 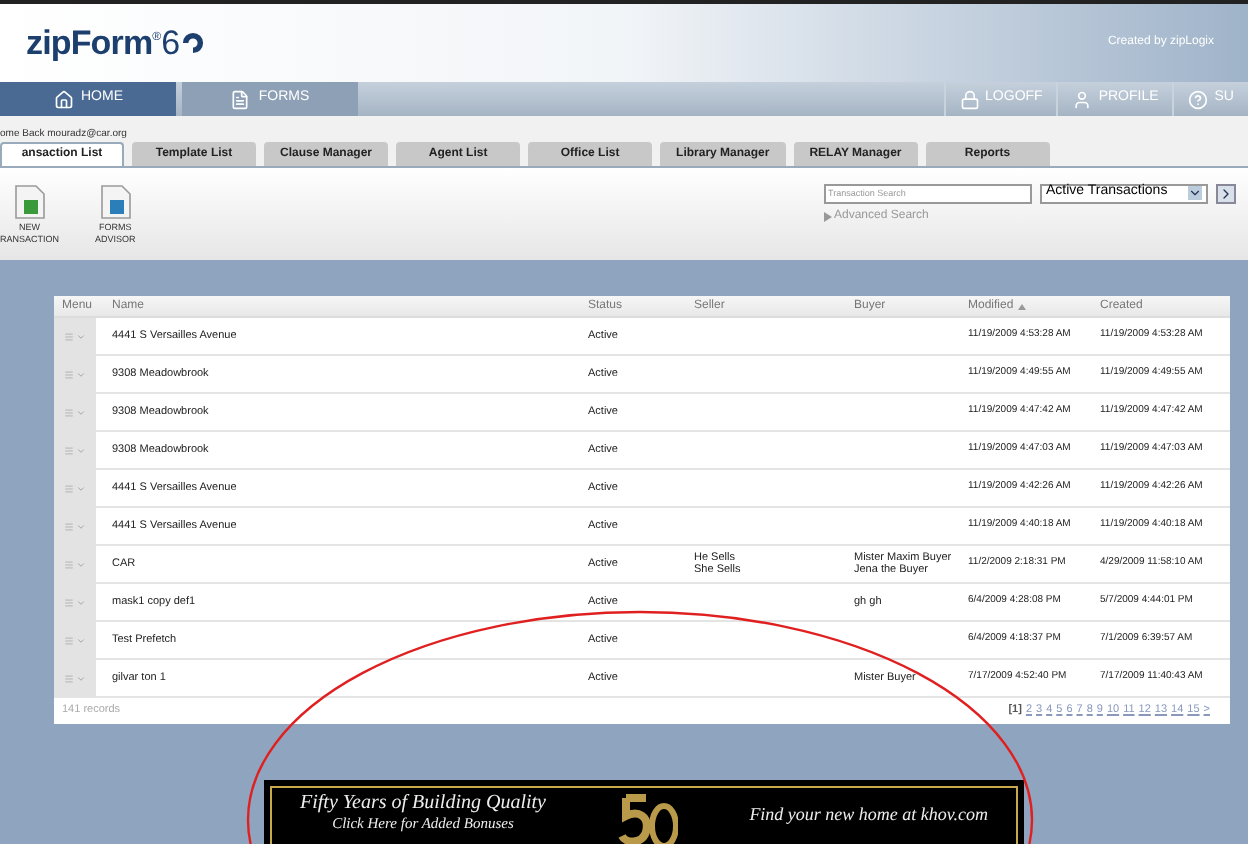 What do you see at coordinates (171, 43) in the screenshot?
I see `logo-version: 6` at bounding box center [171, 43].